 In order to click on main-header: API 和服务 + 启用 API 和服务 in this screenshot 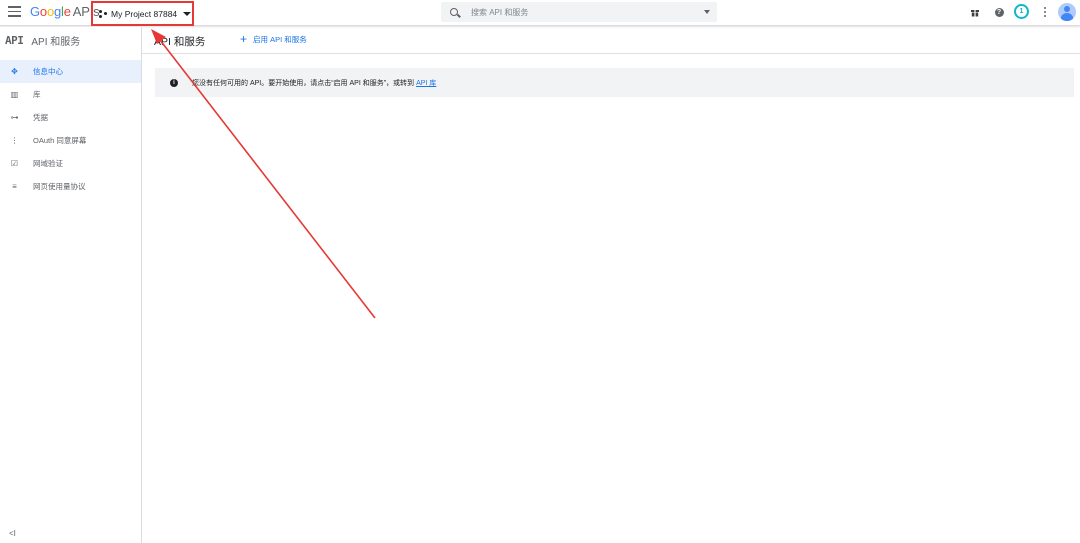, I will do `click(611, 40)`.